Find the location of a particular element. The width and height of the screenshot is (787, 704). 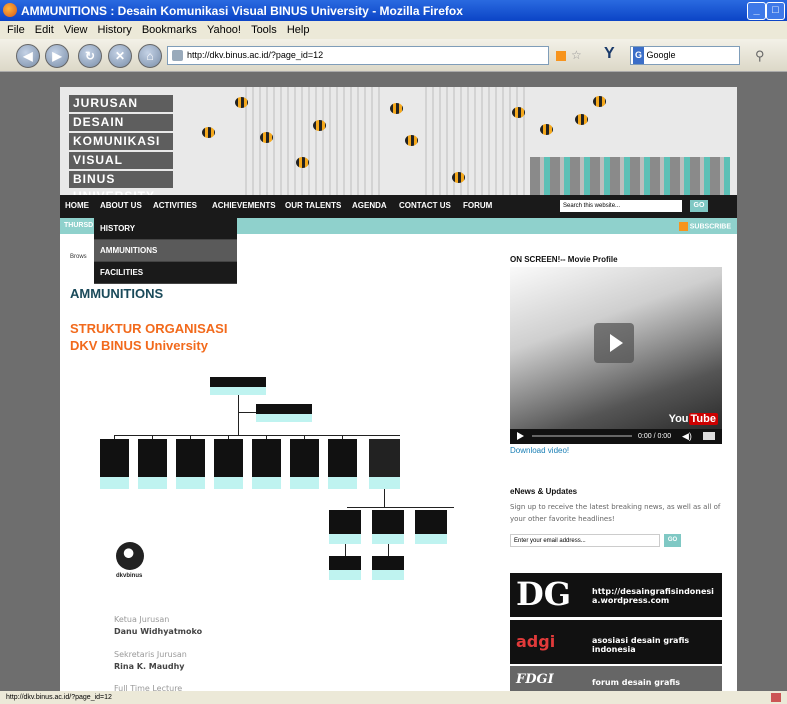

ad-adgi: adgi asosiasi desain grafis indonesia is located at coordinates (616, 642).